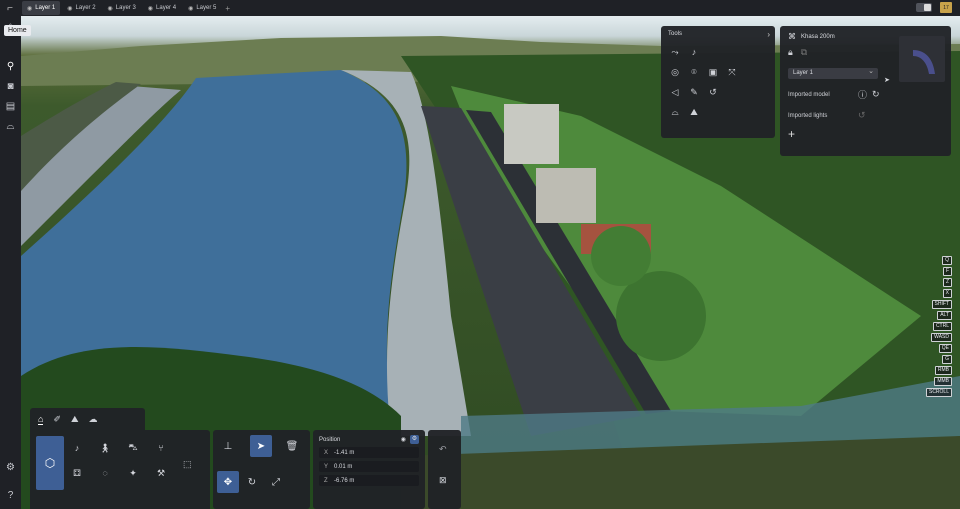  I want to click on layer-icon: ⌘, so click(792, 36).